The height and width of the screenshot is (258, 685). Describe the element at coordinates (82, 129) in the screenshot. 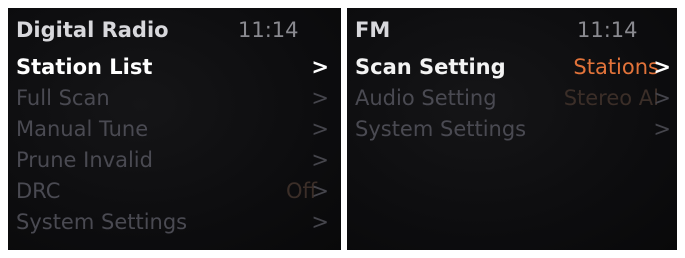

I see `menu-item-label: Manual Tune` at that location.